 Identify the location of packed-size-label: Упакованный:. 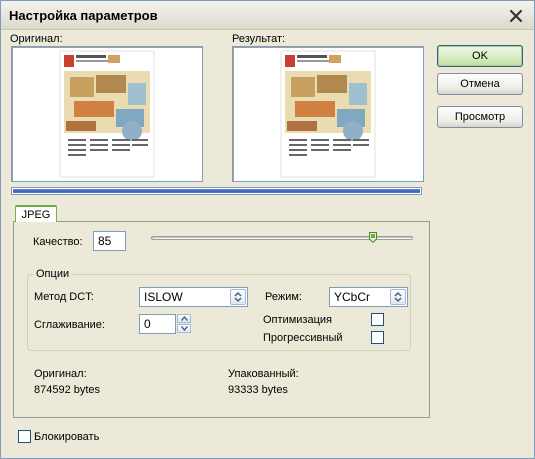
(263, 374).